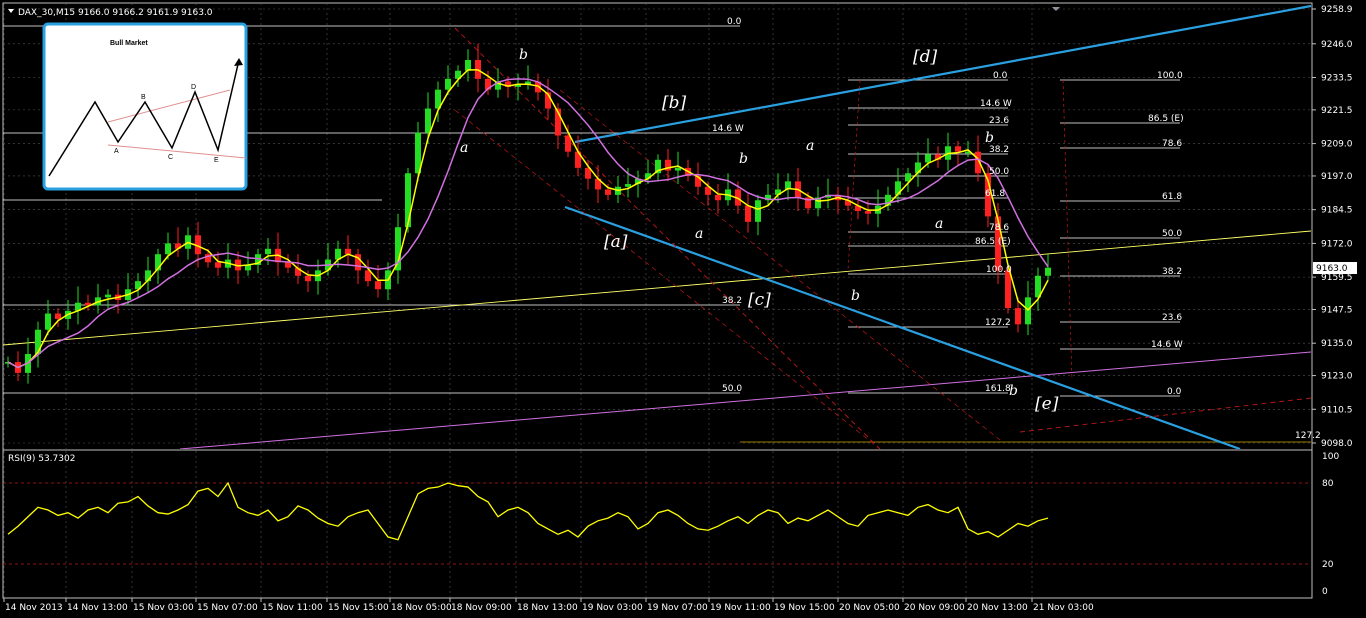 The image size is (1366, 618). I want to click on fib-label-right: 50.0, so click(1172, 234).